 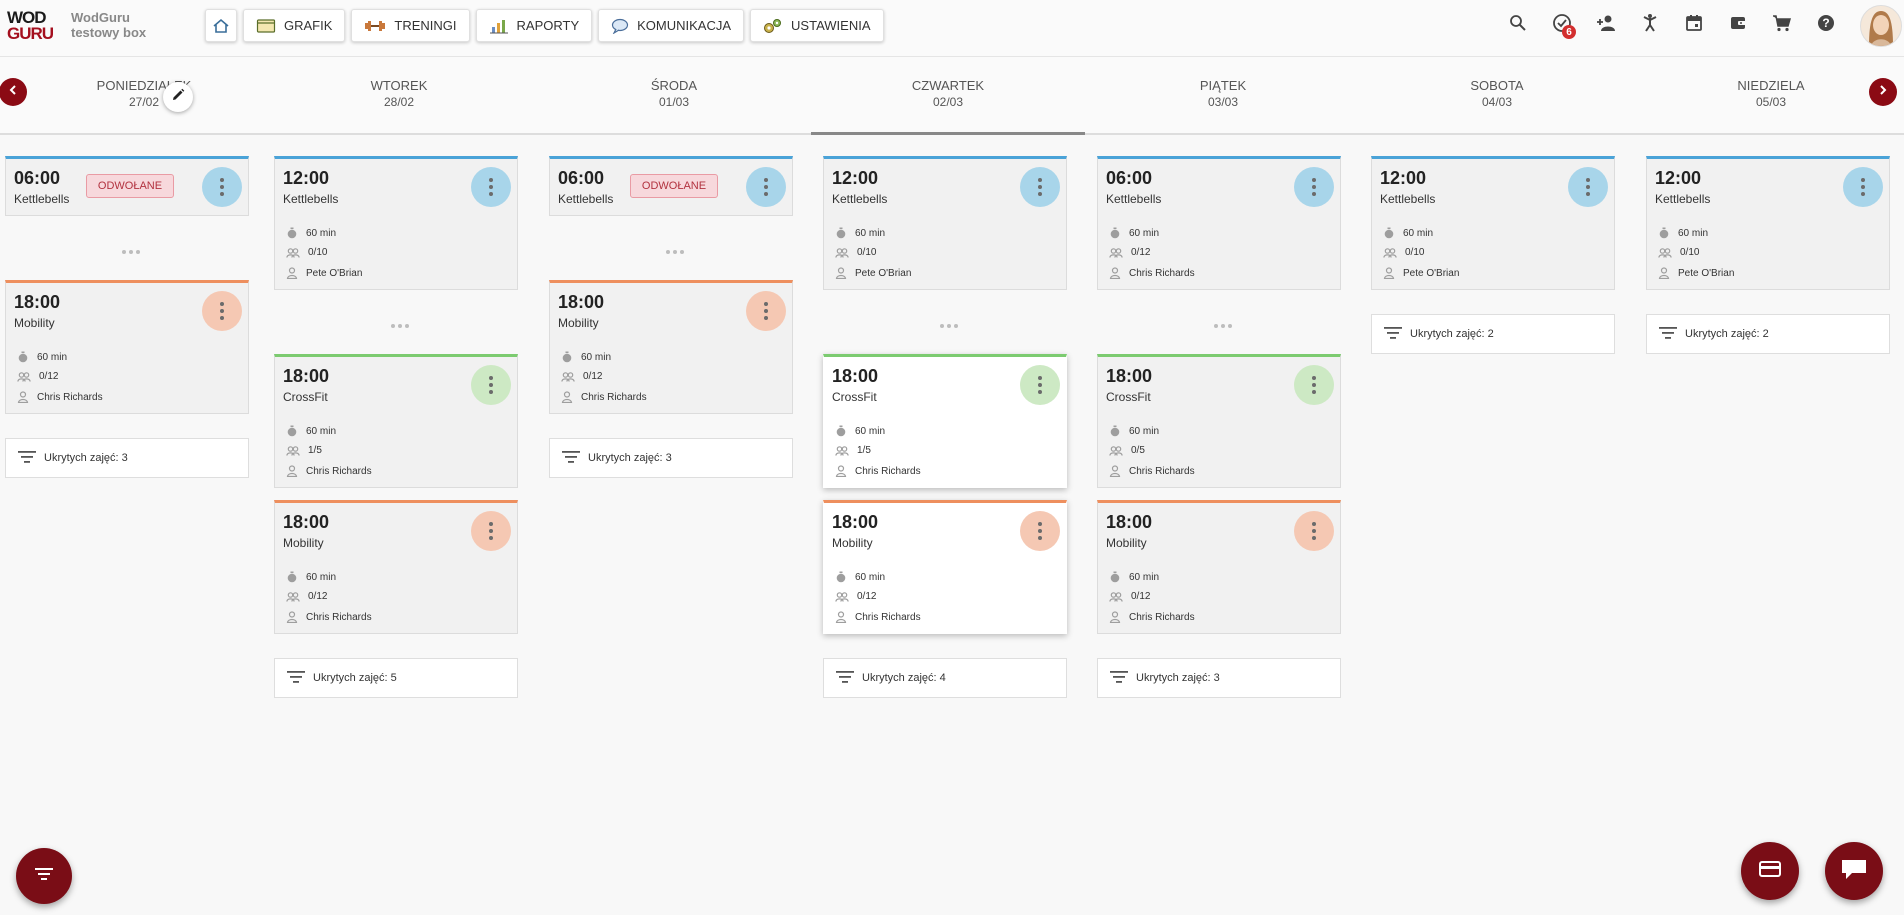 I want to click on search-icon, so click(x=1518, y=25).